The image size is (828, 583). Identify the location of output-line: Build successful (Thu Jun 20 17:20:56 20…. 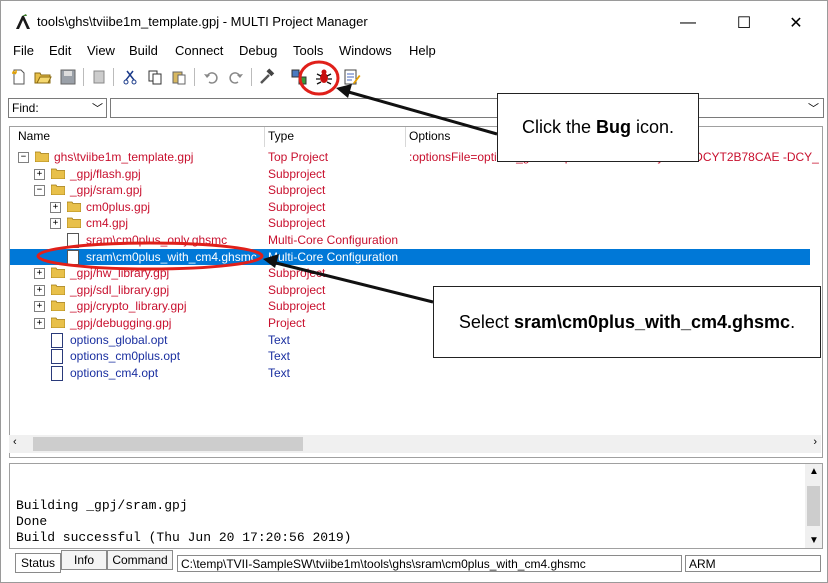
(184, 537).